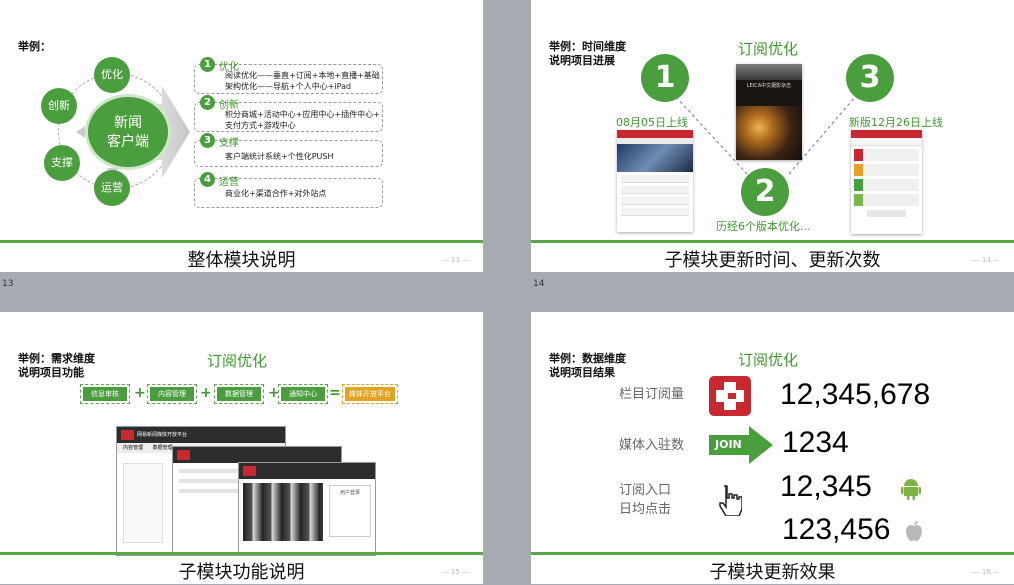 The image size is (1014, 585). What do you see at coordinates (276, 193) in the screenshot?
I see `item-text-4a: 商业化+渠道合作+对外站点` at bounding box center [276, 193].